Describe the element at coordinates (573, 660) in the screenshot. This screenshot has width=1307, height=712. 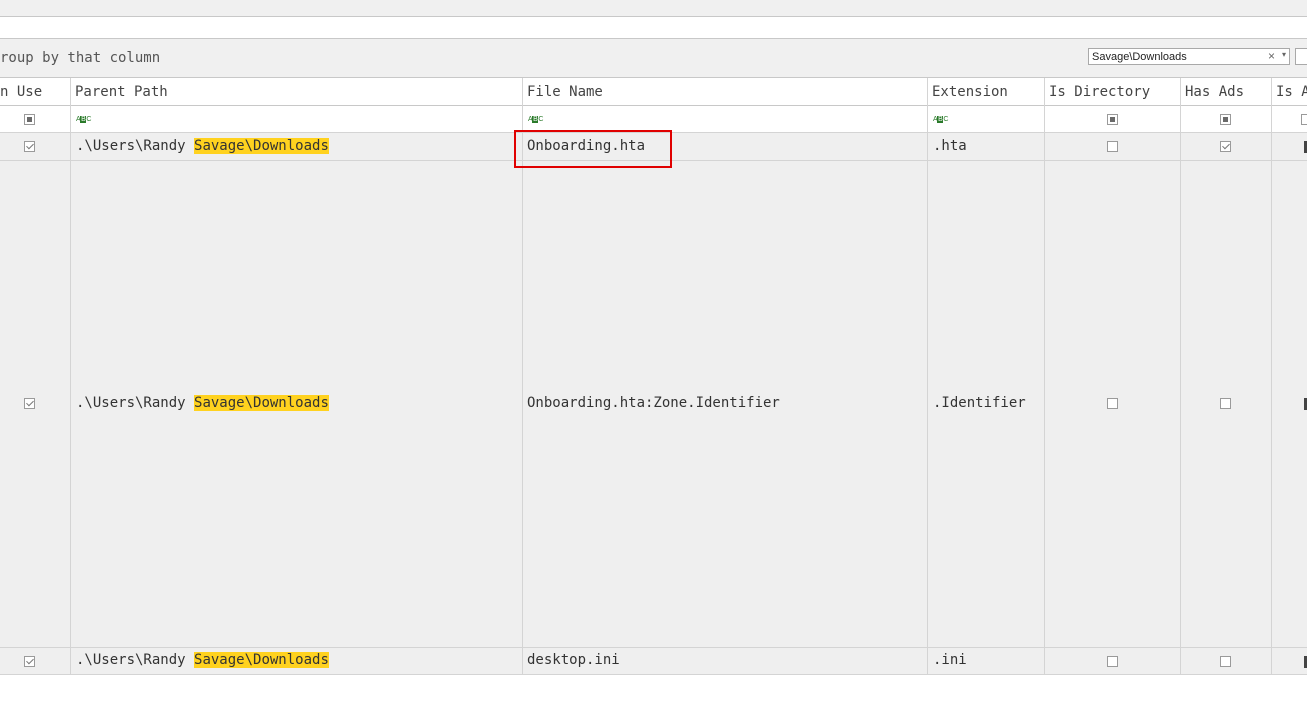
I see `file-name-cell: desktop.ini` at that location.